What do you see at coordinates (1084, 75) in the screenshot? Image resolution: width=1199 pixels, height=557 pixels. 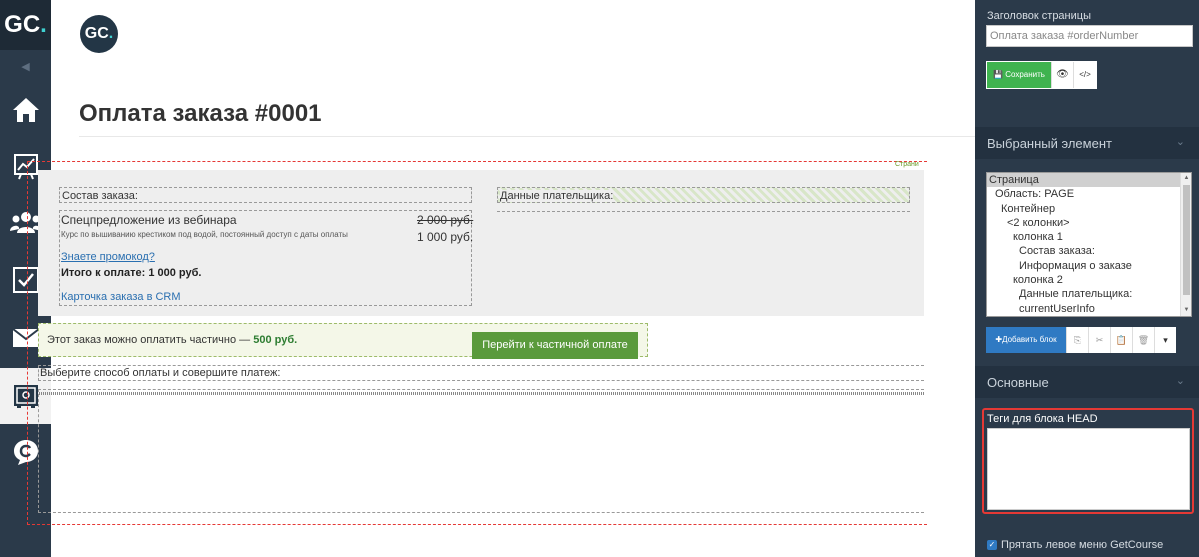 I see `code-icon: </>` at bounding box center [1084, 75].